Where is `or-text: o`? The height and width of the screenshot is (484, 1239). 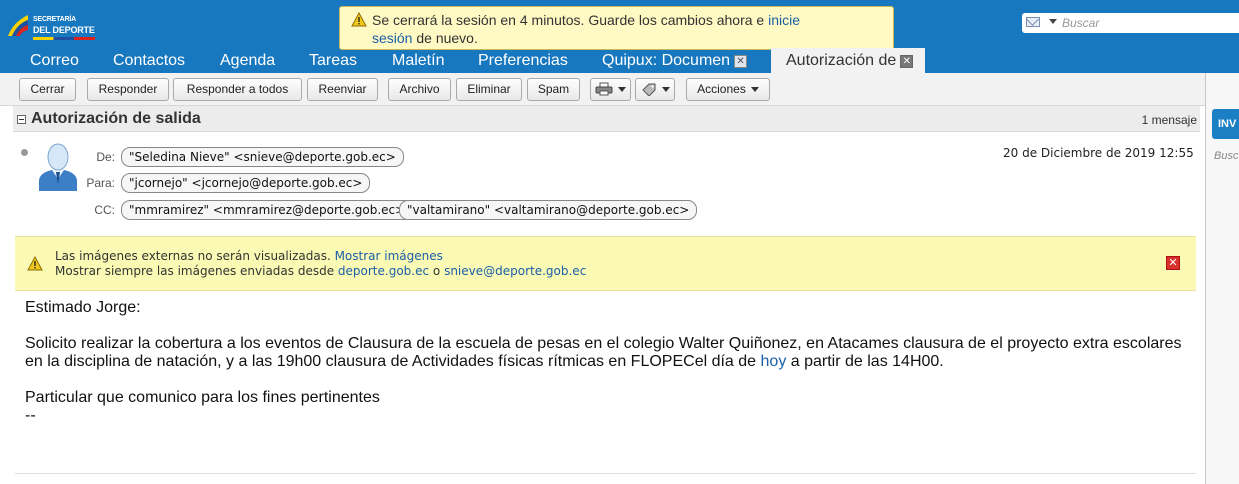
or-text: o is located at coordinates (437, 271).